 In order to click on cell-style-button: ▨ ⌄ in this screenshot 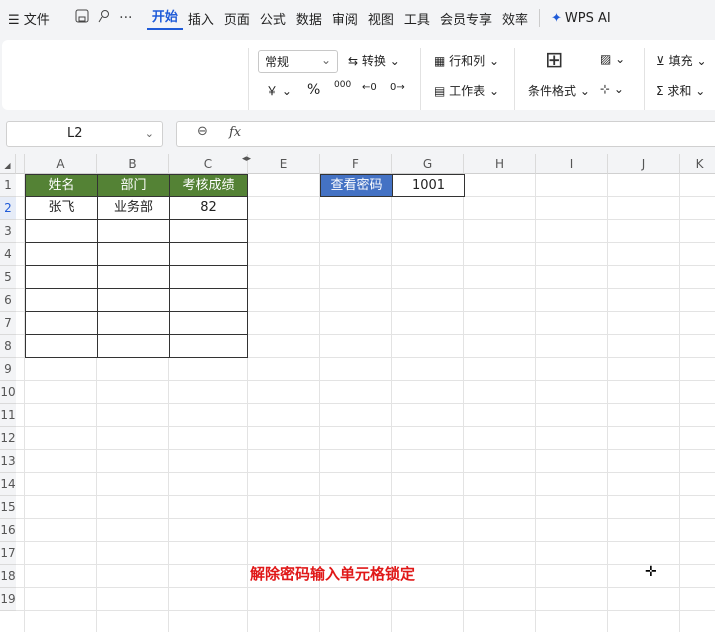, I will do `click(612, 59)`.